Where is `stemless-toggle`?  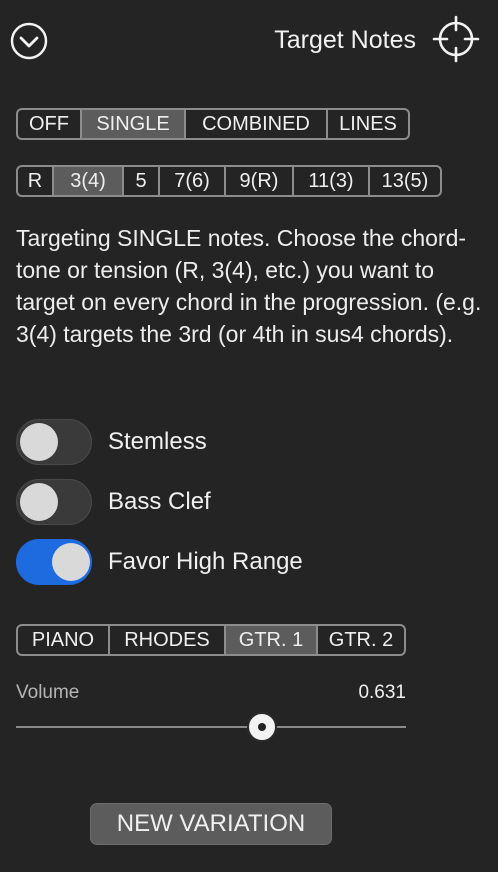 stemless-toggle is located at coordinates (54, 442).